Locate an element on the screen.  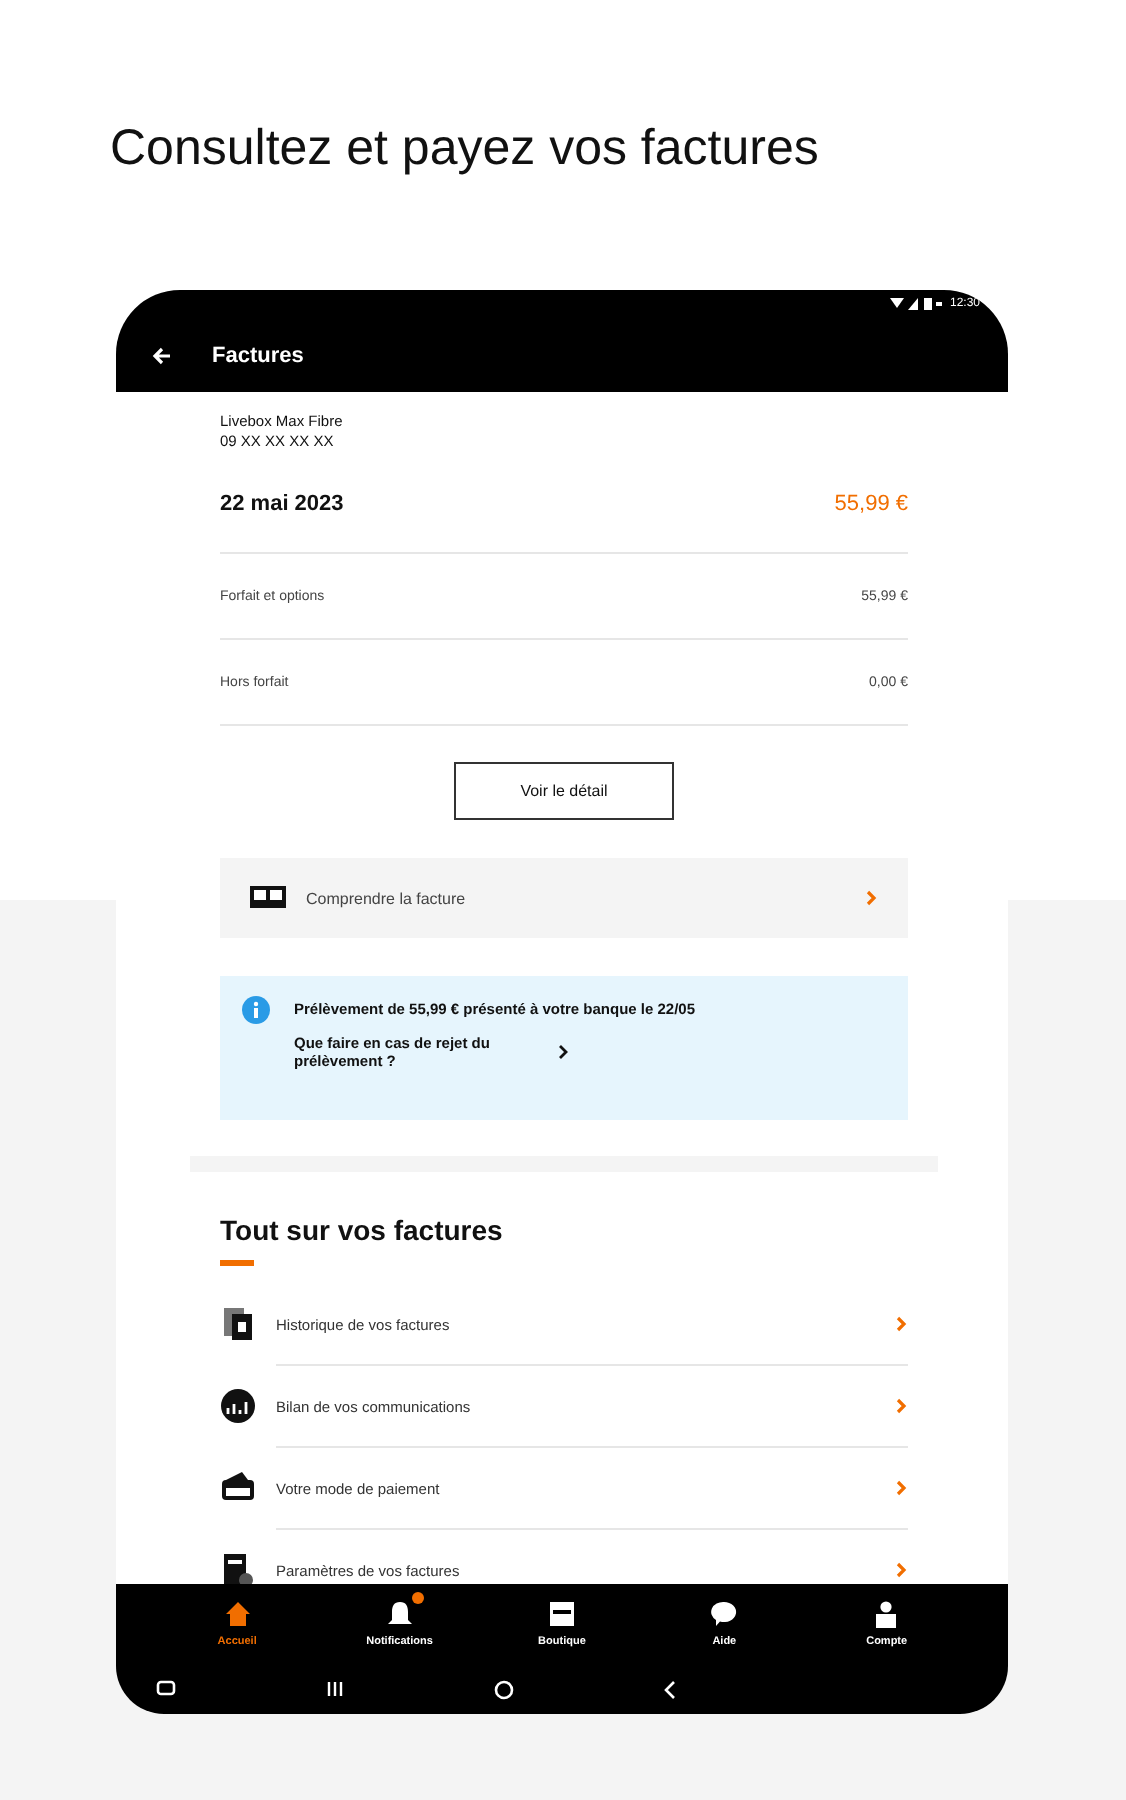
recents-icon is located at coordinates (334, 1689).